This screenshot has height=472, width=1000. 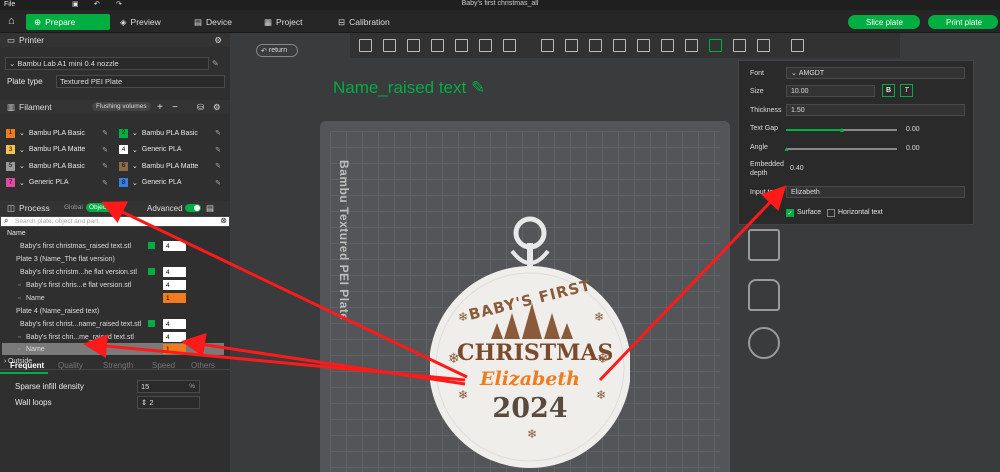 I want to click on filament-slot: 4 ⌄ Generic PLA ✎, so click(x=172, y=150).